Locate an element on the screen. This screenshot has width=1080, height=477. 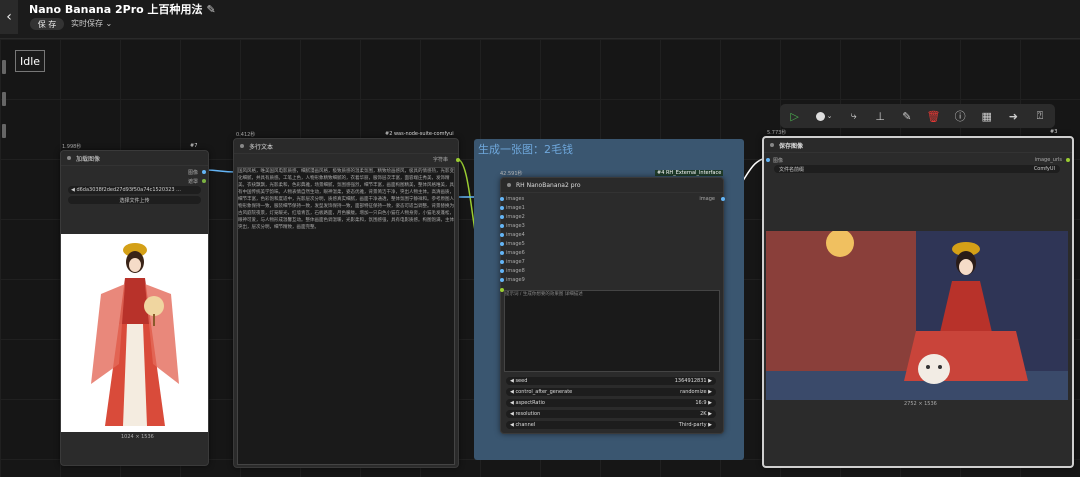
widget-channel: ◀ channel Third-party ▶ is located at coordinates (611, 425).